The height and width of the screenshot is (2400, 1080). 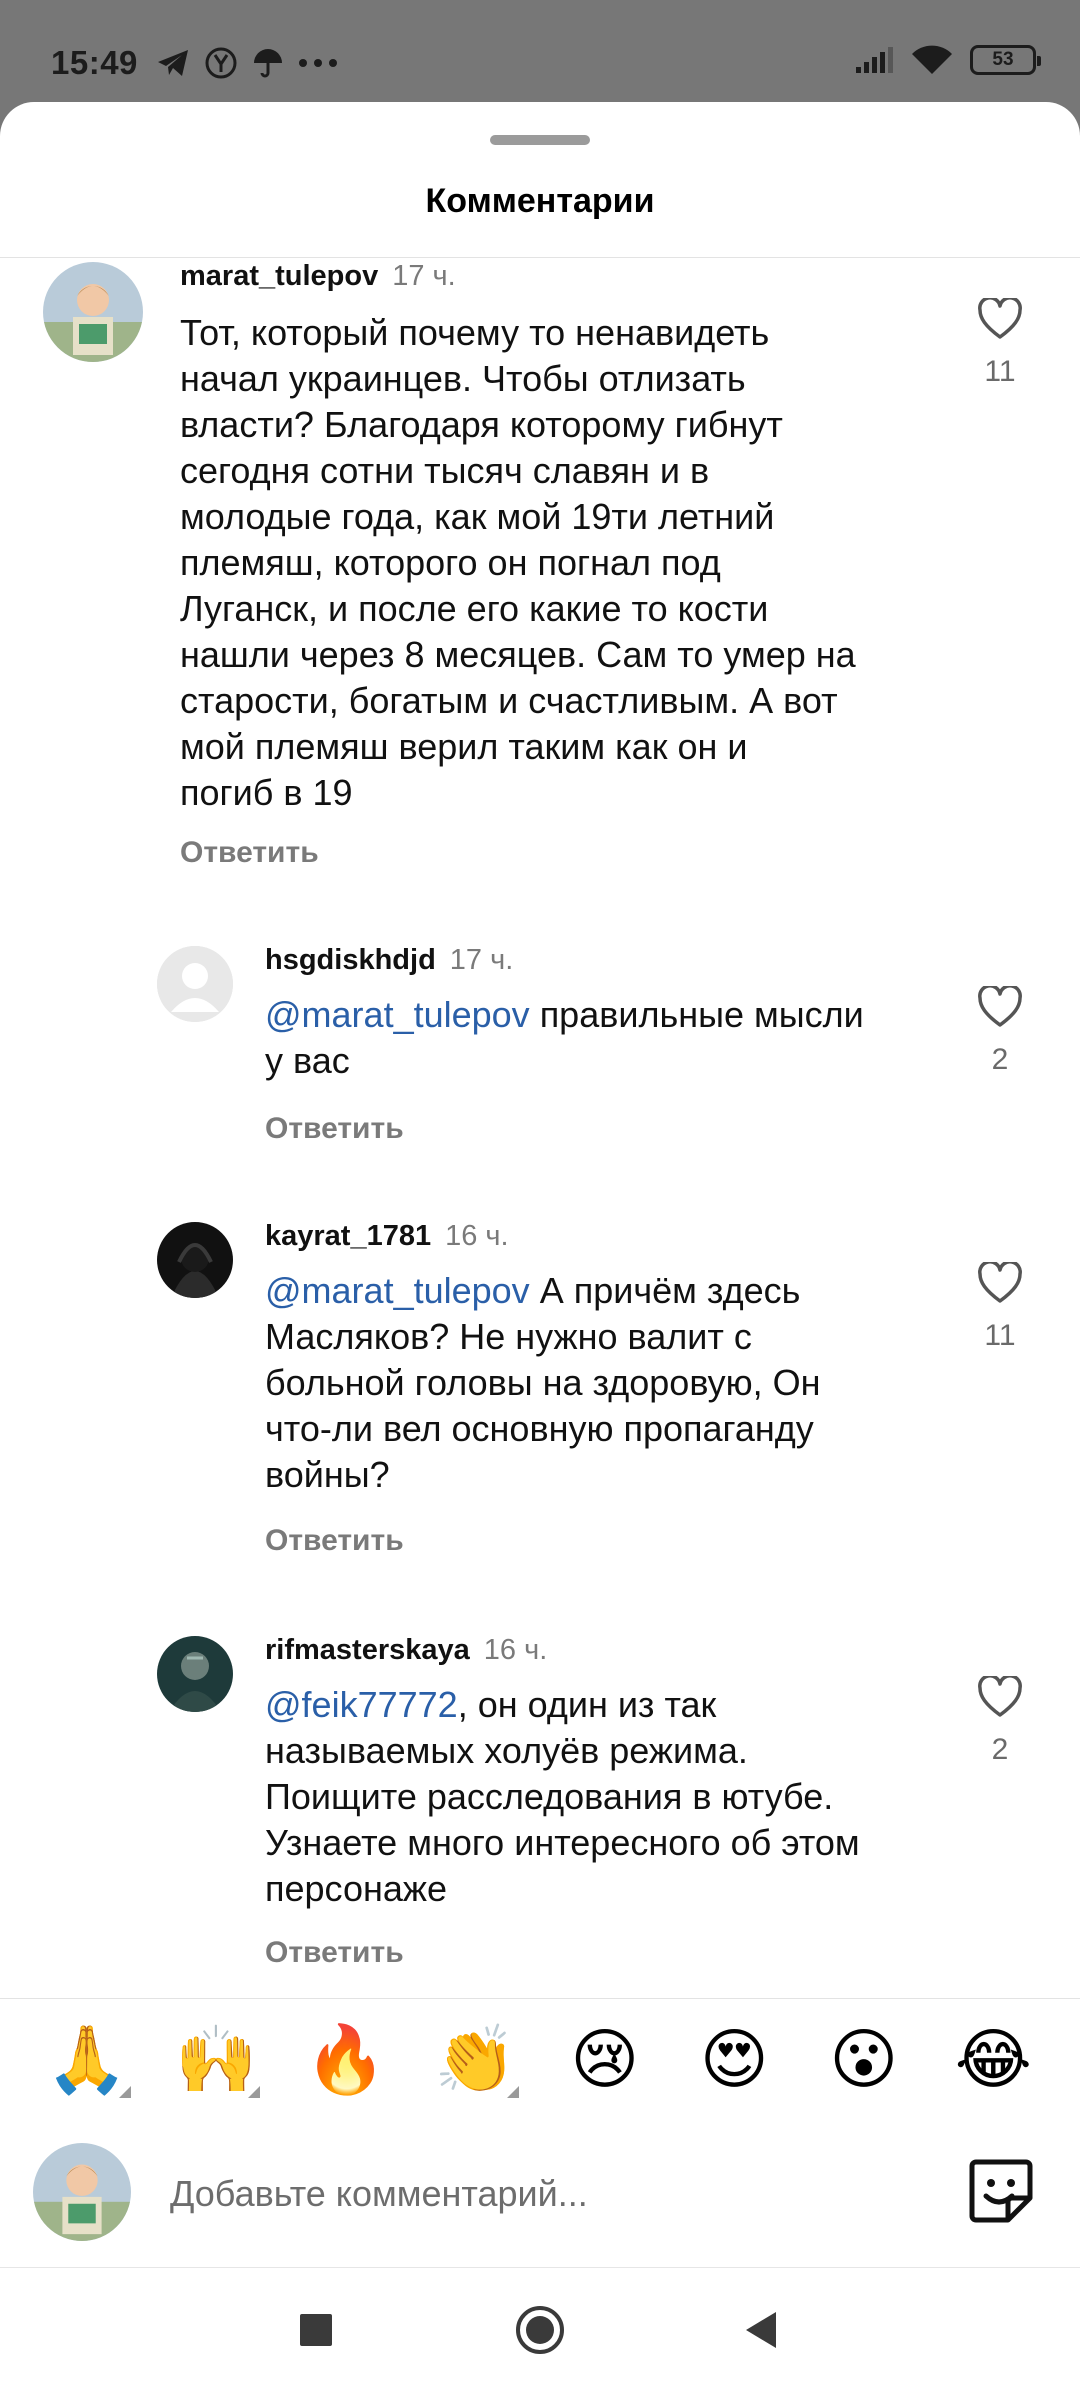 What do you see at coordinates (587, 1704) in the screenshot?
I see `comment-line-text: , он один из так` at bounding box center [587, 1704].